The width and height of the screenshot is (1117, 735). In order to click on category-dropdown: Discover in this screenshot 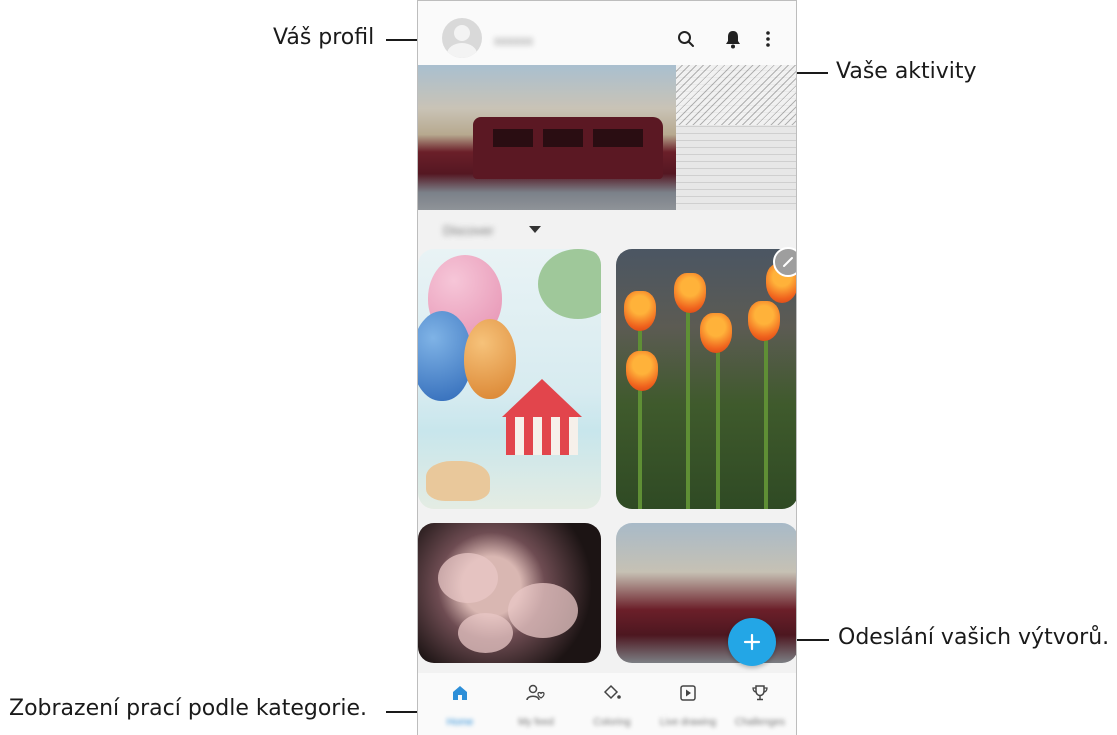, I will do `click(492, 230)`.